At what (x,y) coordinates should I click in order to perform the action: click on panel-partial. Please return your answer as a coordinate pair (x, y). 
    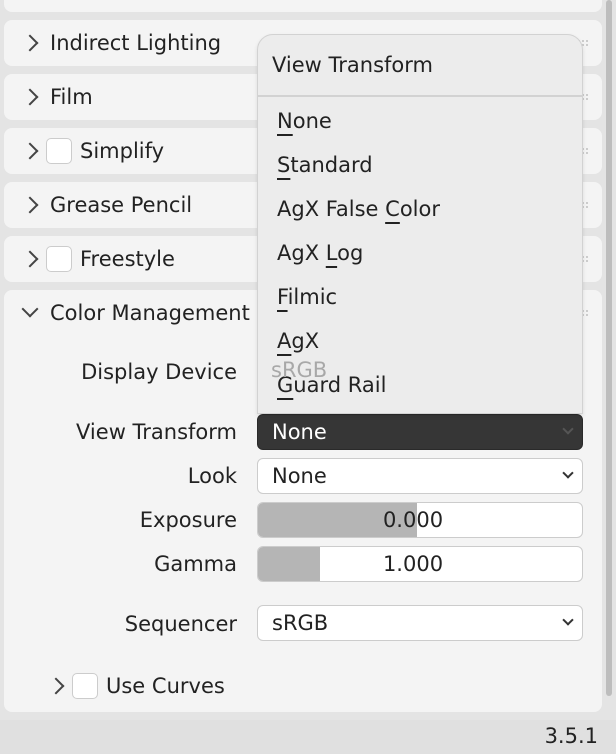
    Looking at the image, I should click on (303, 6).